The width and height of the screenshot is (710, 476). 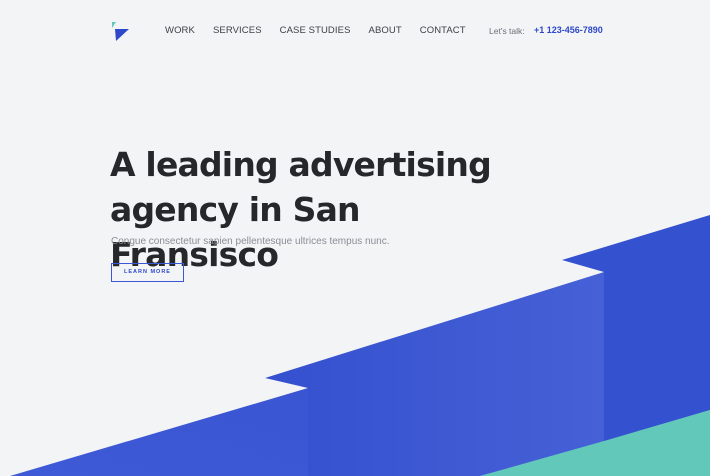 What do you see at coordinates (385, 30) in the screenshot?
I see `nav-about: ABOUT` at bounding box center [385, 30].